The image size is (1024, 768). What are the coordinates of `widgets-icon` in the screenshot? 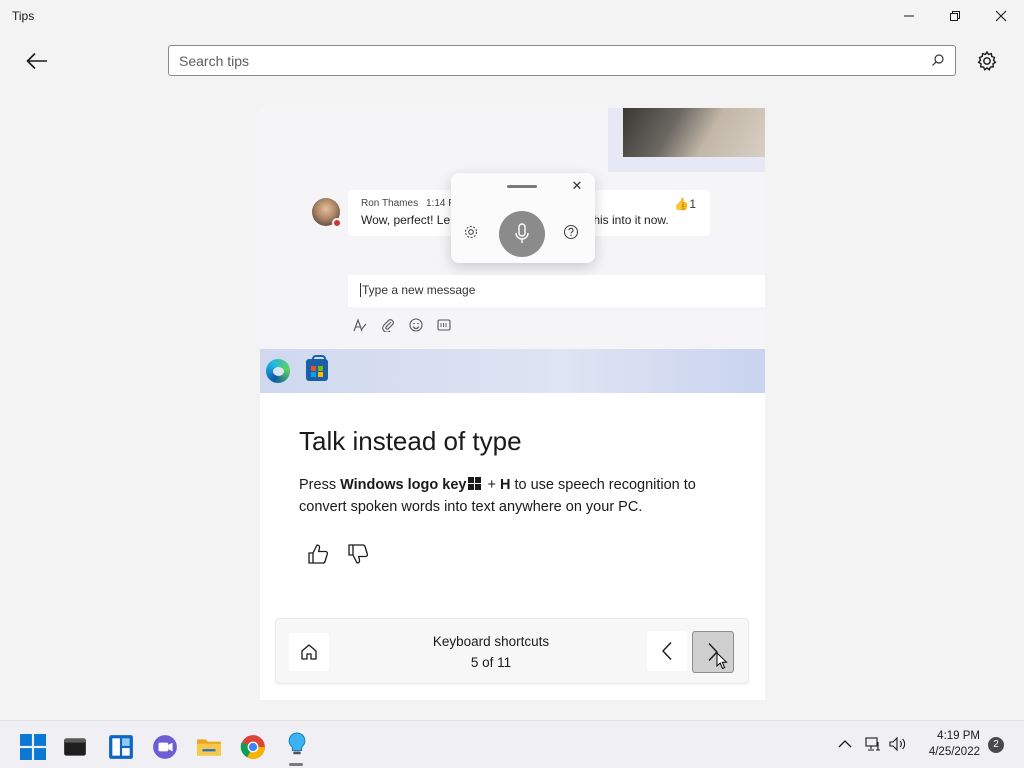 It's located at (121, 747).